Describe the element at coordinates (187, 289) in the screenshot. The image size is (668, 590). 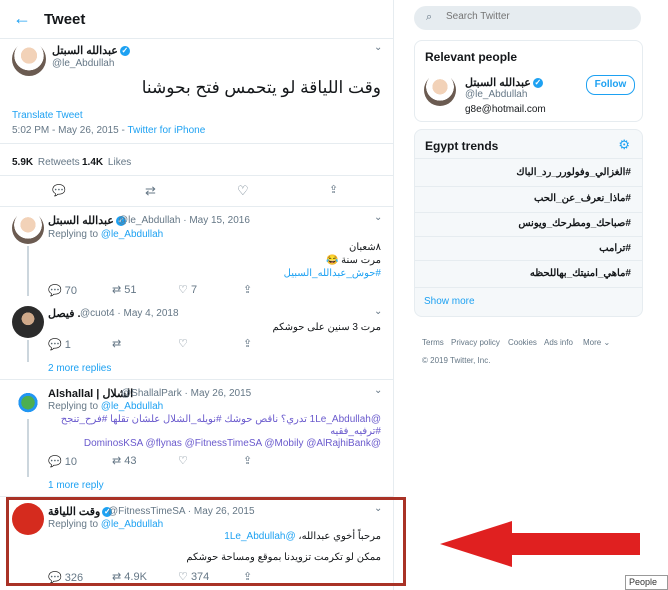
I see `like-button: ♡ 7` at that location.